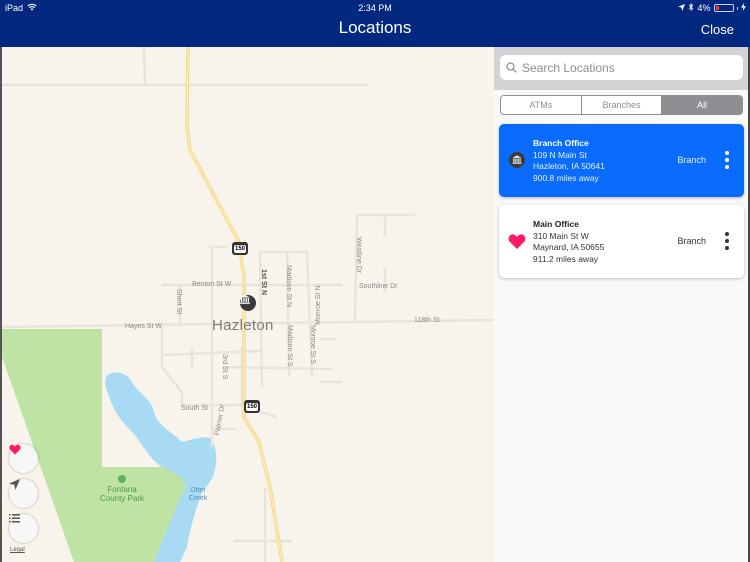 The width and height of the screenshot is (750, 562). What do you see at coordinates (704, 8) in the screenshot?
I see `battery-percent: 4%` at bounding box center [704, 8].